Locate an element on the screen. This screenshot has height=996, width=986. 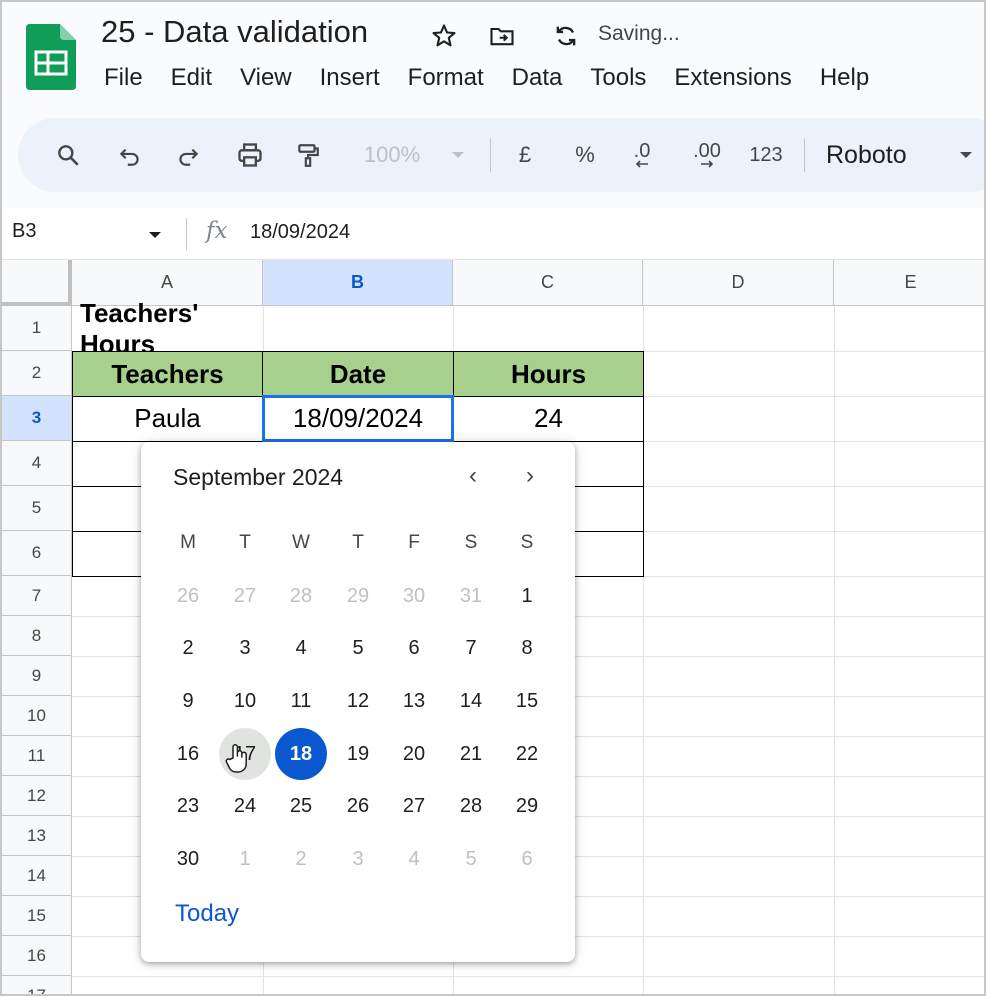
calendar-day-next-month: 6 is located at coordinates (527, 859).